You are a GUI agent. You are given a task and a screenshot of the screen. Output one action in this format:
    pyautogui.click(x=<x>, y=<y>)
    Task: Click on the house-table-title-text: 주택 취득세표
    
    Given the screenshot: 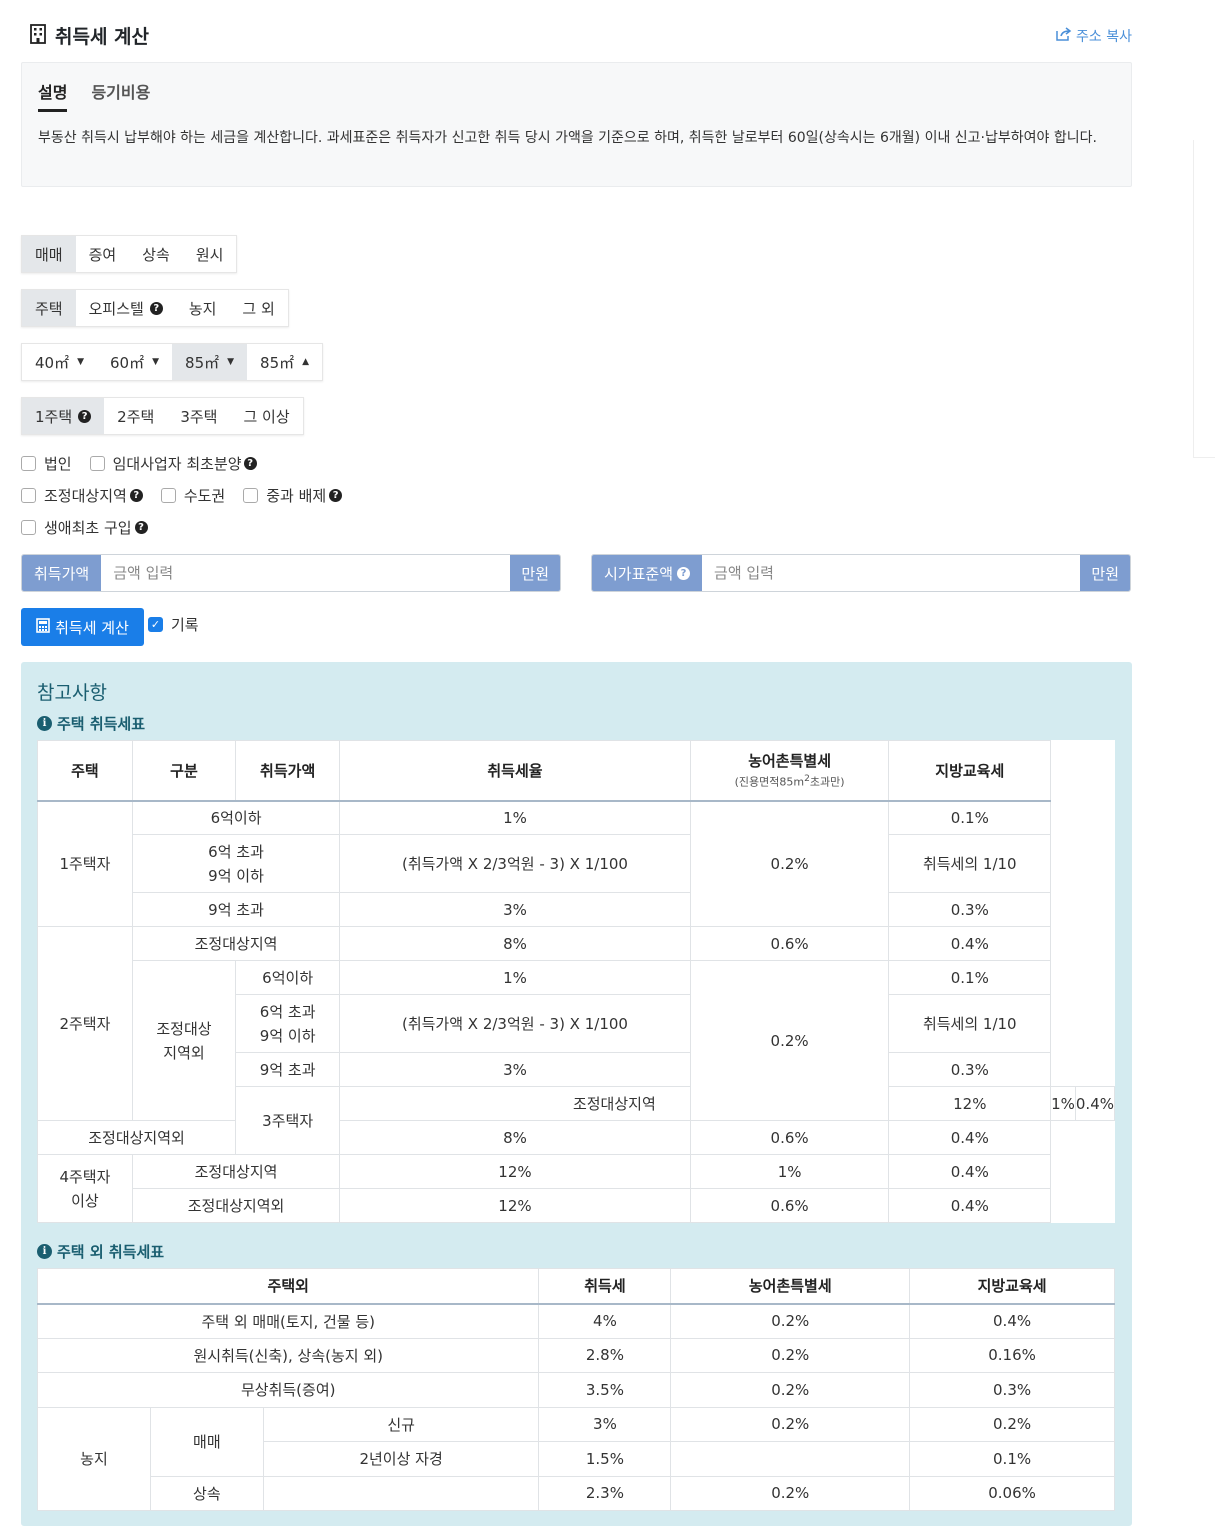 What is the action you would take?
    pyautogui.click(x=101, y=724)
    